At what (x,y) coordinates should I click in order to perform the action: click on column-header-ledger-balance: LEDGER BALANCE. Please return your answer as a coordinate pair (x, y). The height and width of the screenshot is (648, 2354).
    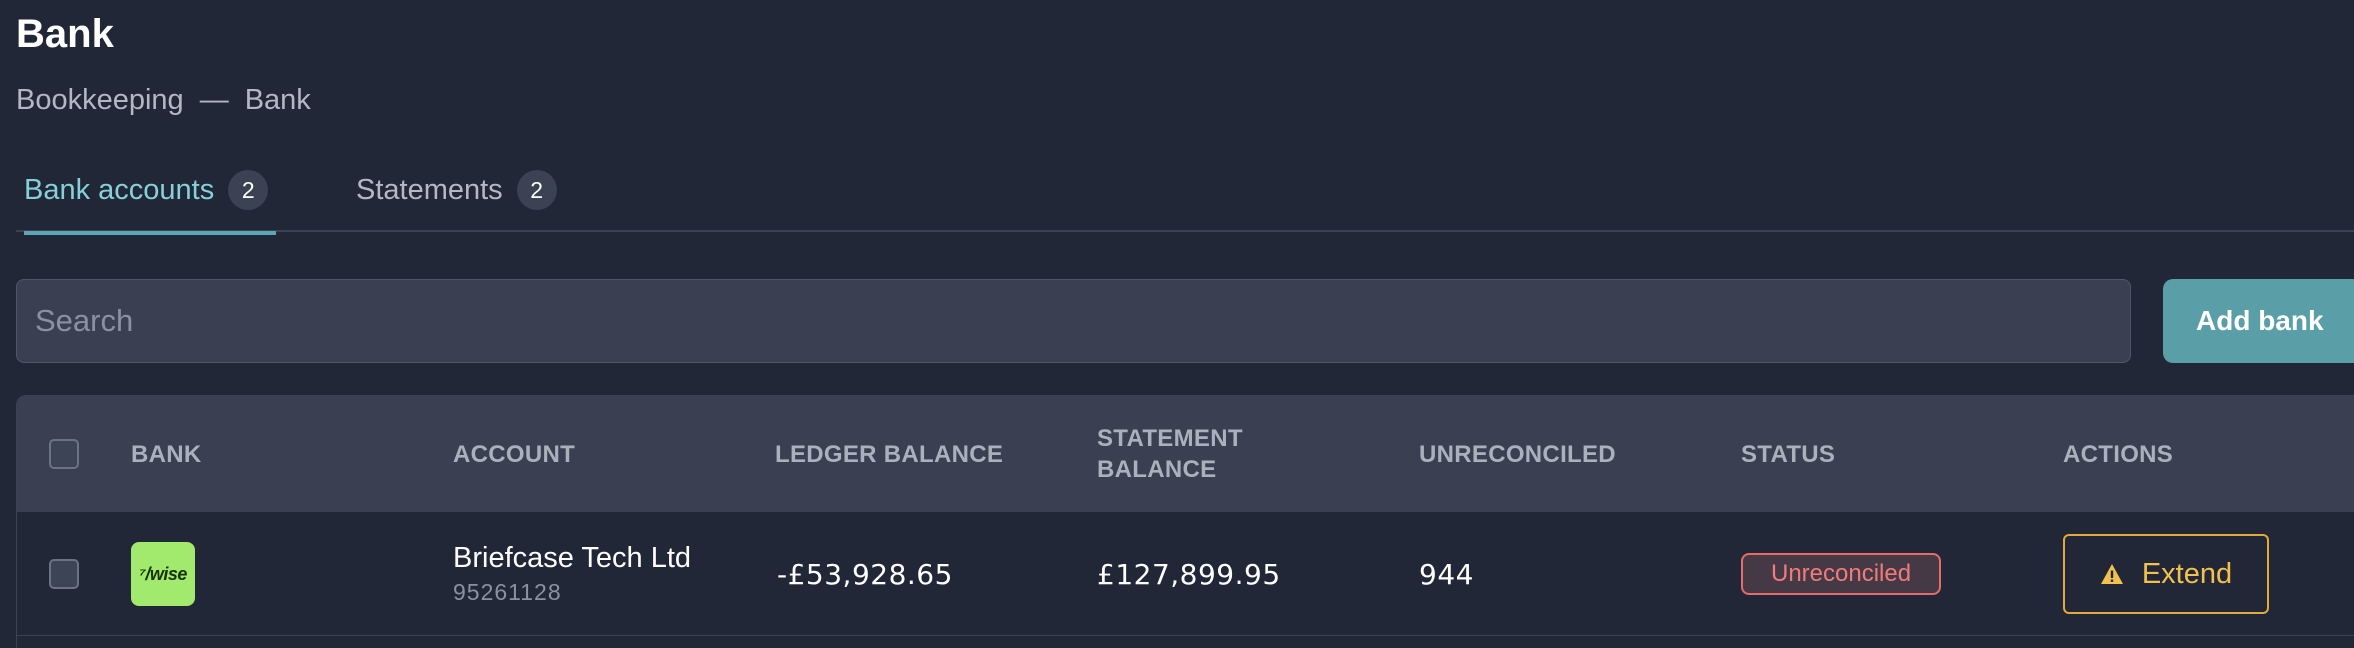
    Looking at the image, I should click on (889, 454).